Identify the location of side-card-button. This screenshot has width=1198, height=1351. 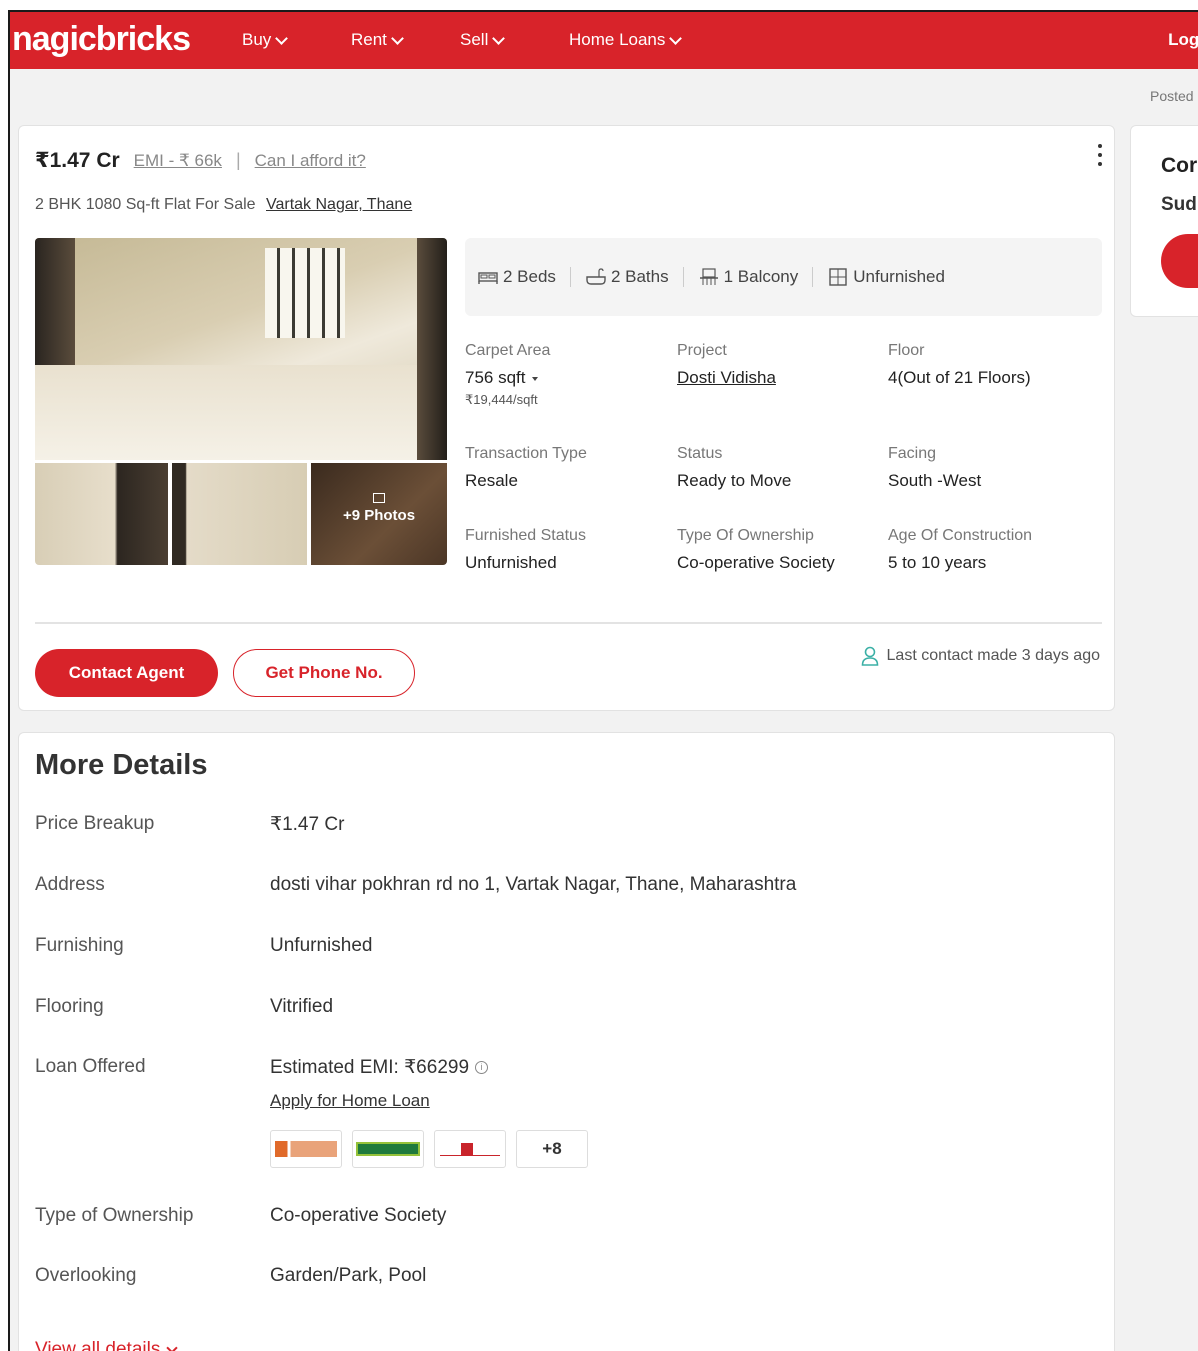
(1179, 261).